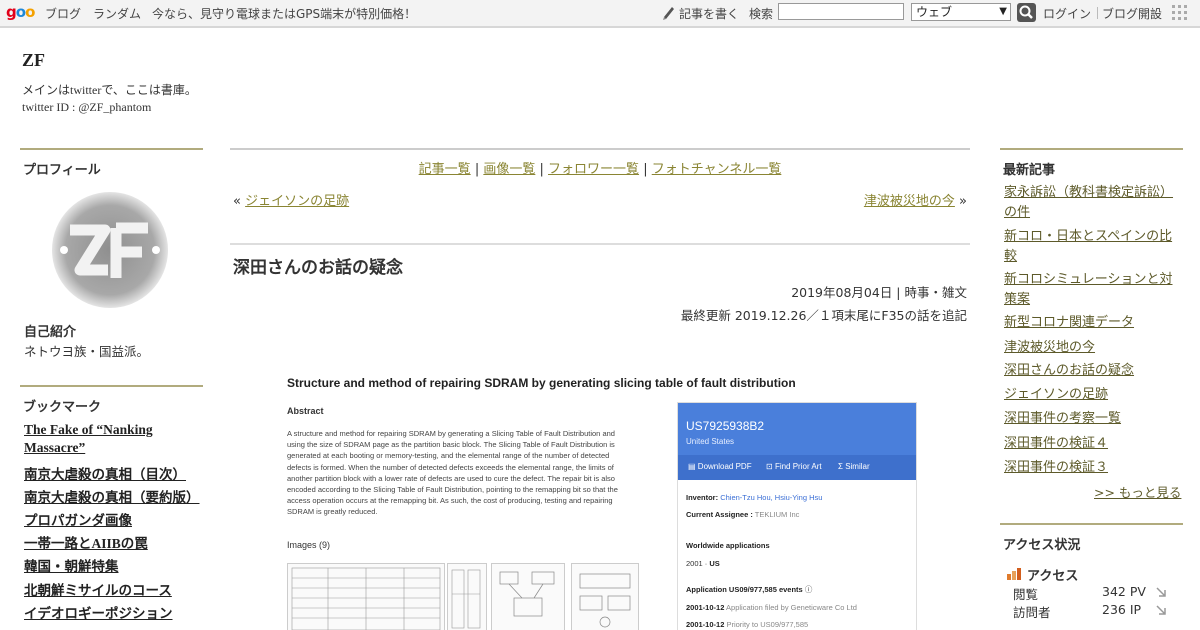 This screenshot has height=630, width=1200. I want to click on image-list-link: 画像一覧, so click(509, 169).